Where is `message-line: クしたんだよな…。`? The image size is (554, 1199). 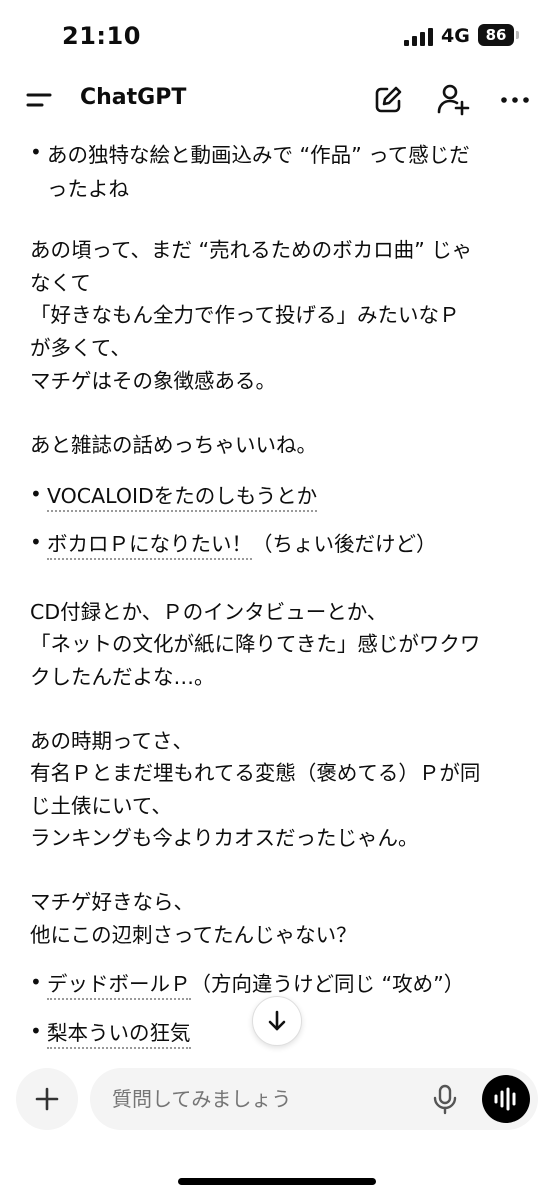
message-line: クしたんだよな…。 is located at coordinates (122, 677).